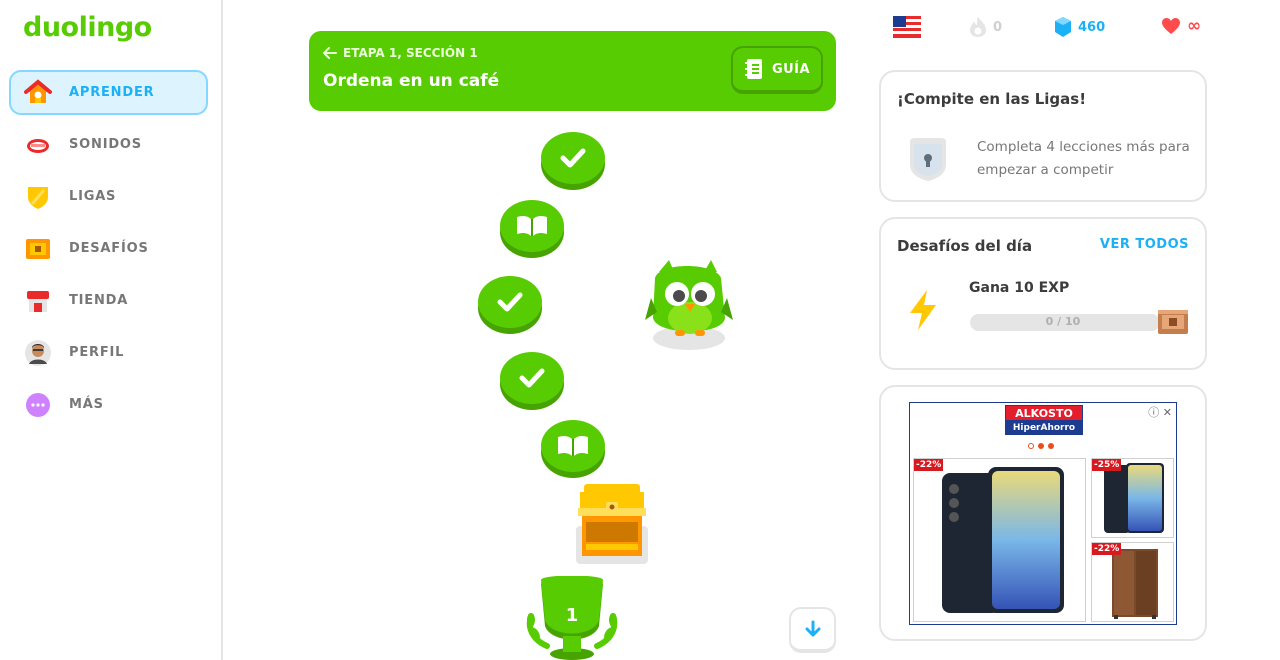 Image resolution: width=1280 pixels, height=660 pixels. What do you see at coordinates (1144, 244) in the screenshot?
I see `see-all-link: VER TODOS` at bounding box center [1144, 244].